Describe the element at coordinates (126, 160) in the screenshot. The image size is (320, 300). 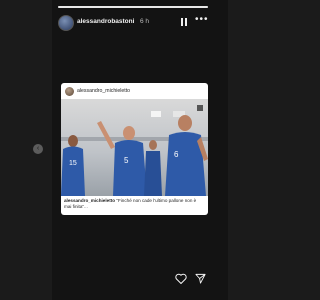
I see `jersey-number-center: 5` at that location.